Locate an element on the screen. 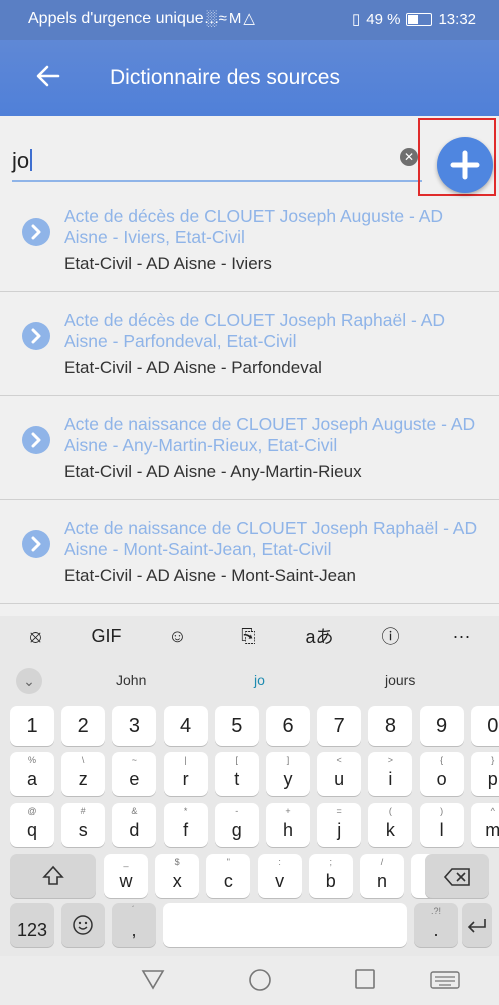 The width and height of the screenshot is (499, 1005). key-i: > i is located at coordinates (390, 774).